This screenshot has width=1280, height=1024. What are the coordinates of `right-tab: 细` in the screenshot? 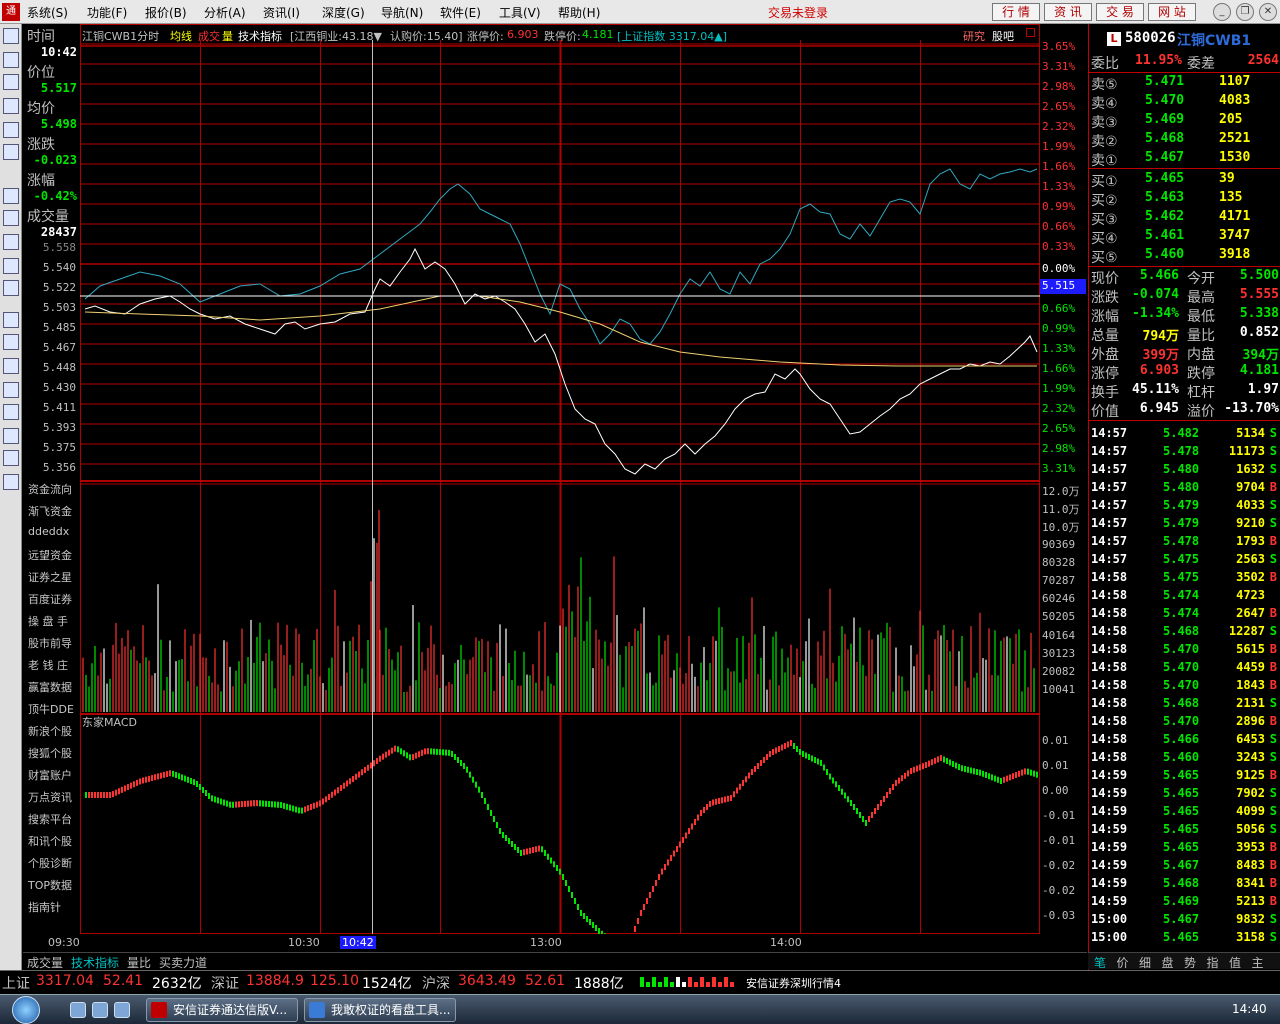 It's located at (1145, 962).